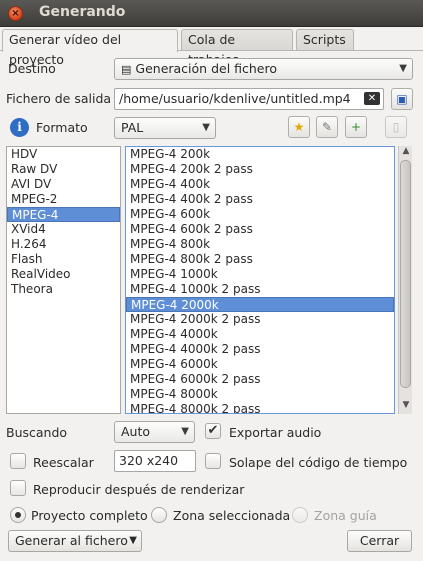 The image size is (423, 561). I want to click on tab-scripts: Scripts, so click(325, 40).